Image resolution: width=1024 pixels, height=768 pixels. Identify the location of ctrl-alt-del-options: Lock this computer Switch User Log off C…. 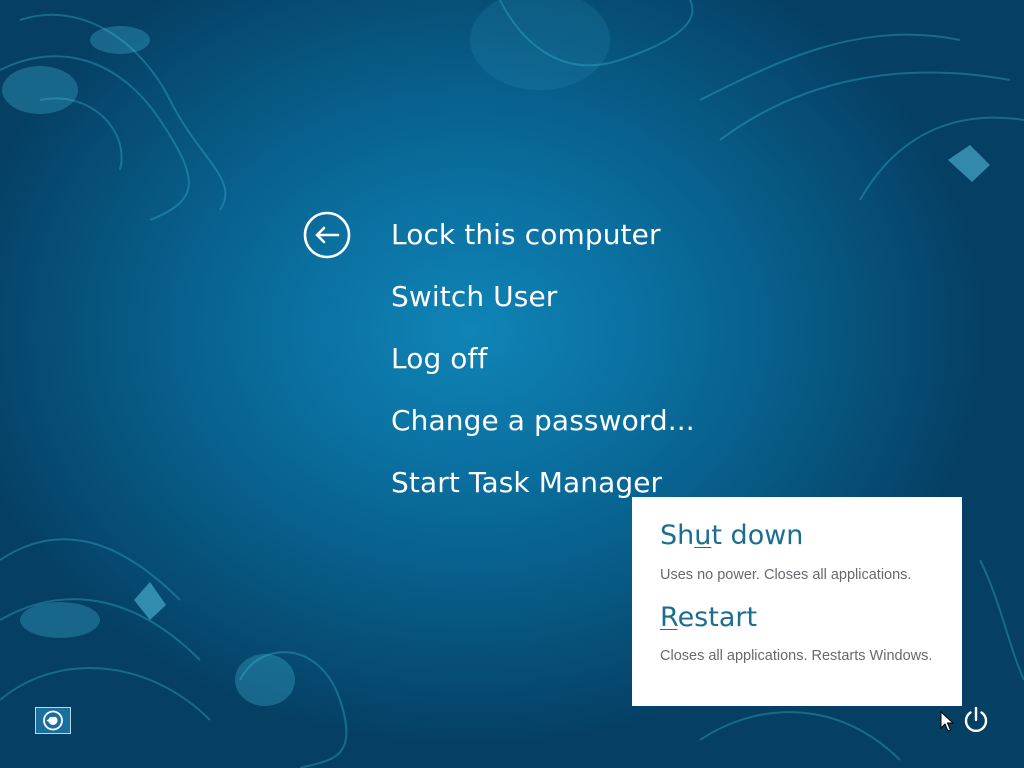
(543, 367).